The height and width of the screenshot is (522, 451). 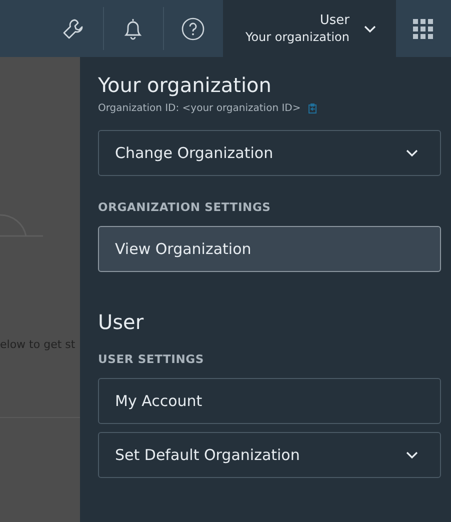 I want to click on menu-button: My Account, so click(x=269, y=401).